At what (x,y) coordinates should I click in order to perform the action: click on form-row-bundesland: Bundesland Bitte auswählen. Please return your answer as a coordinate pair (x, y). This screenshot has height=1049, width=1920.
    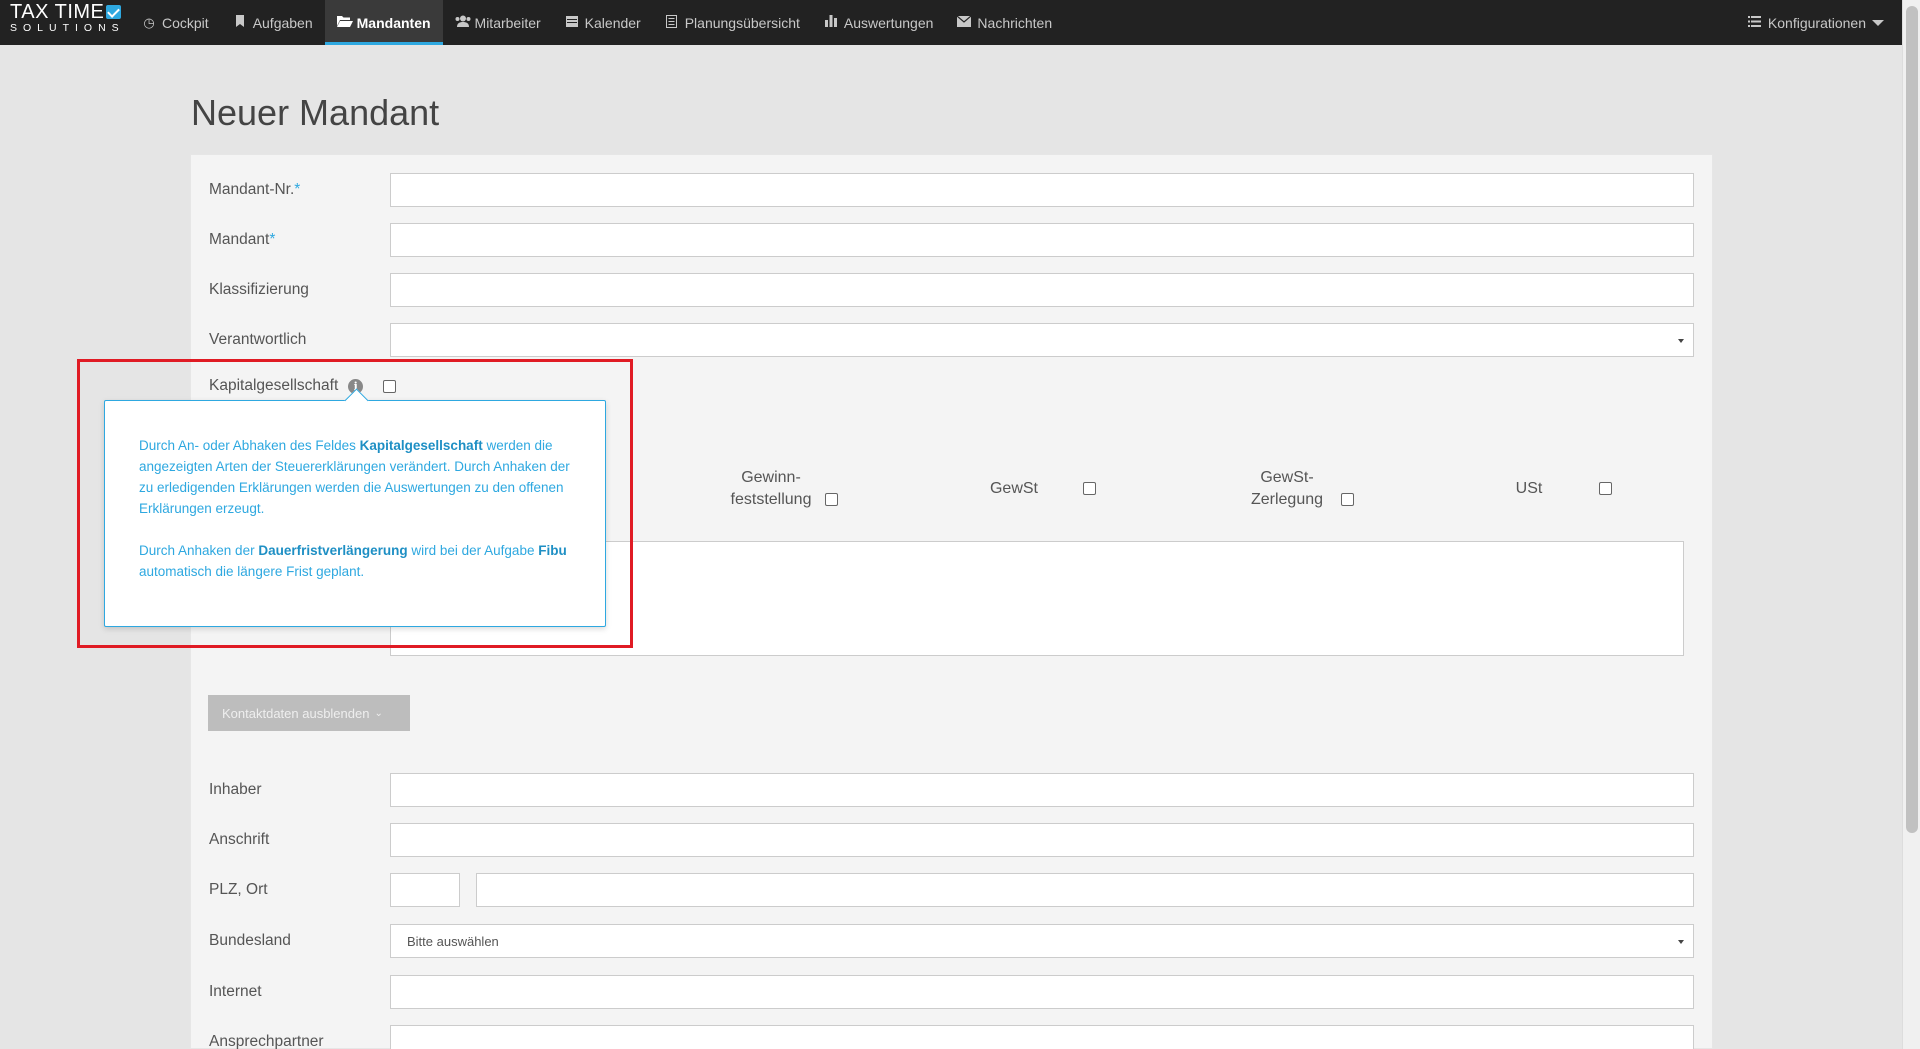
    Looking at the image, I should click on (951, 941).